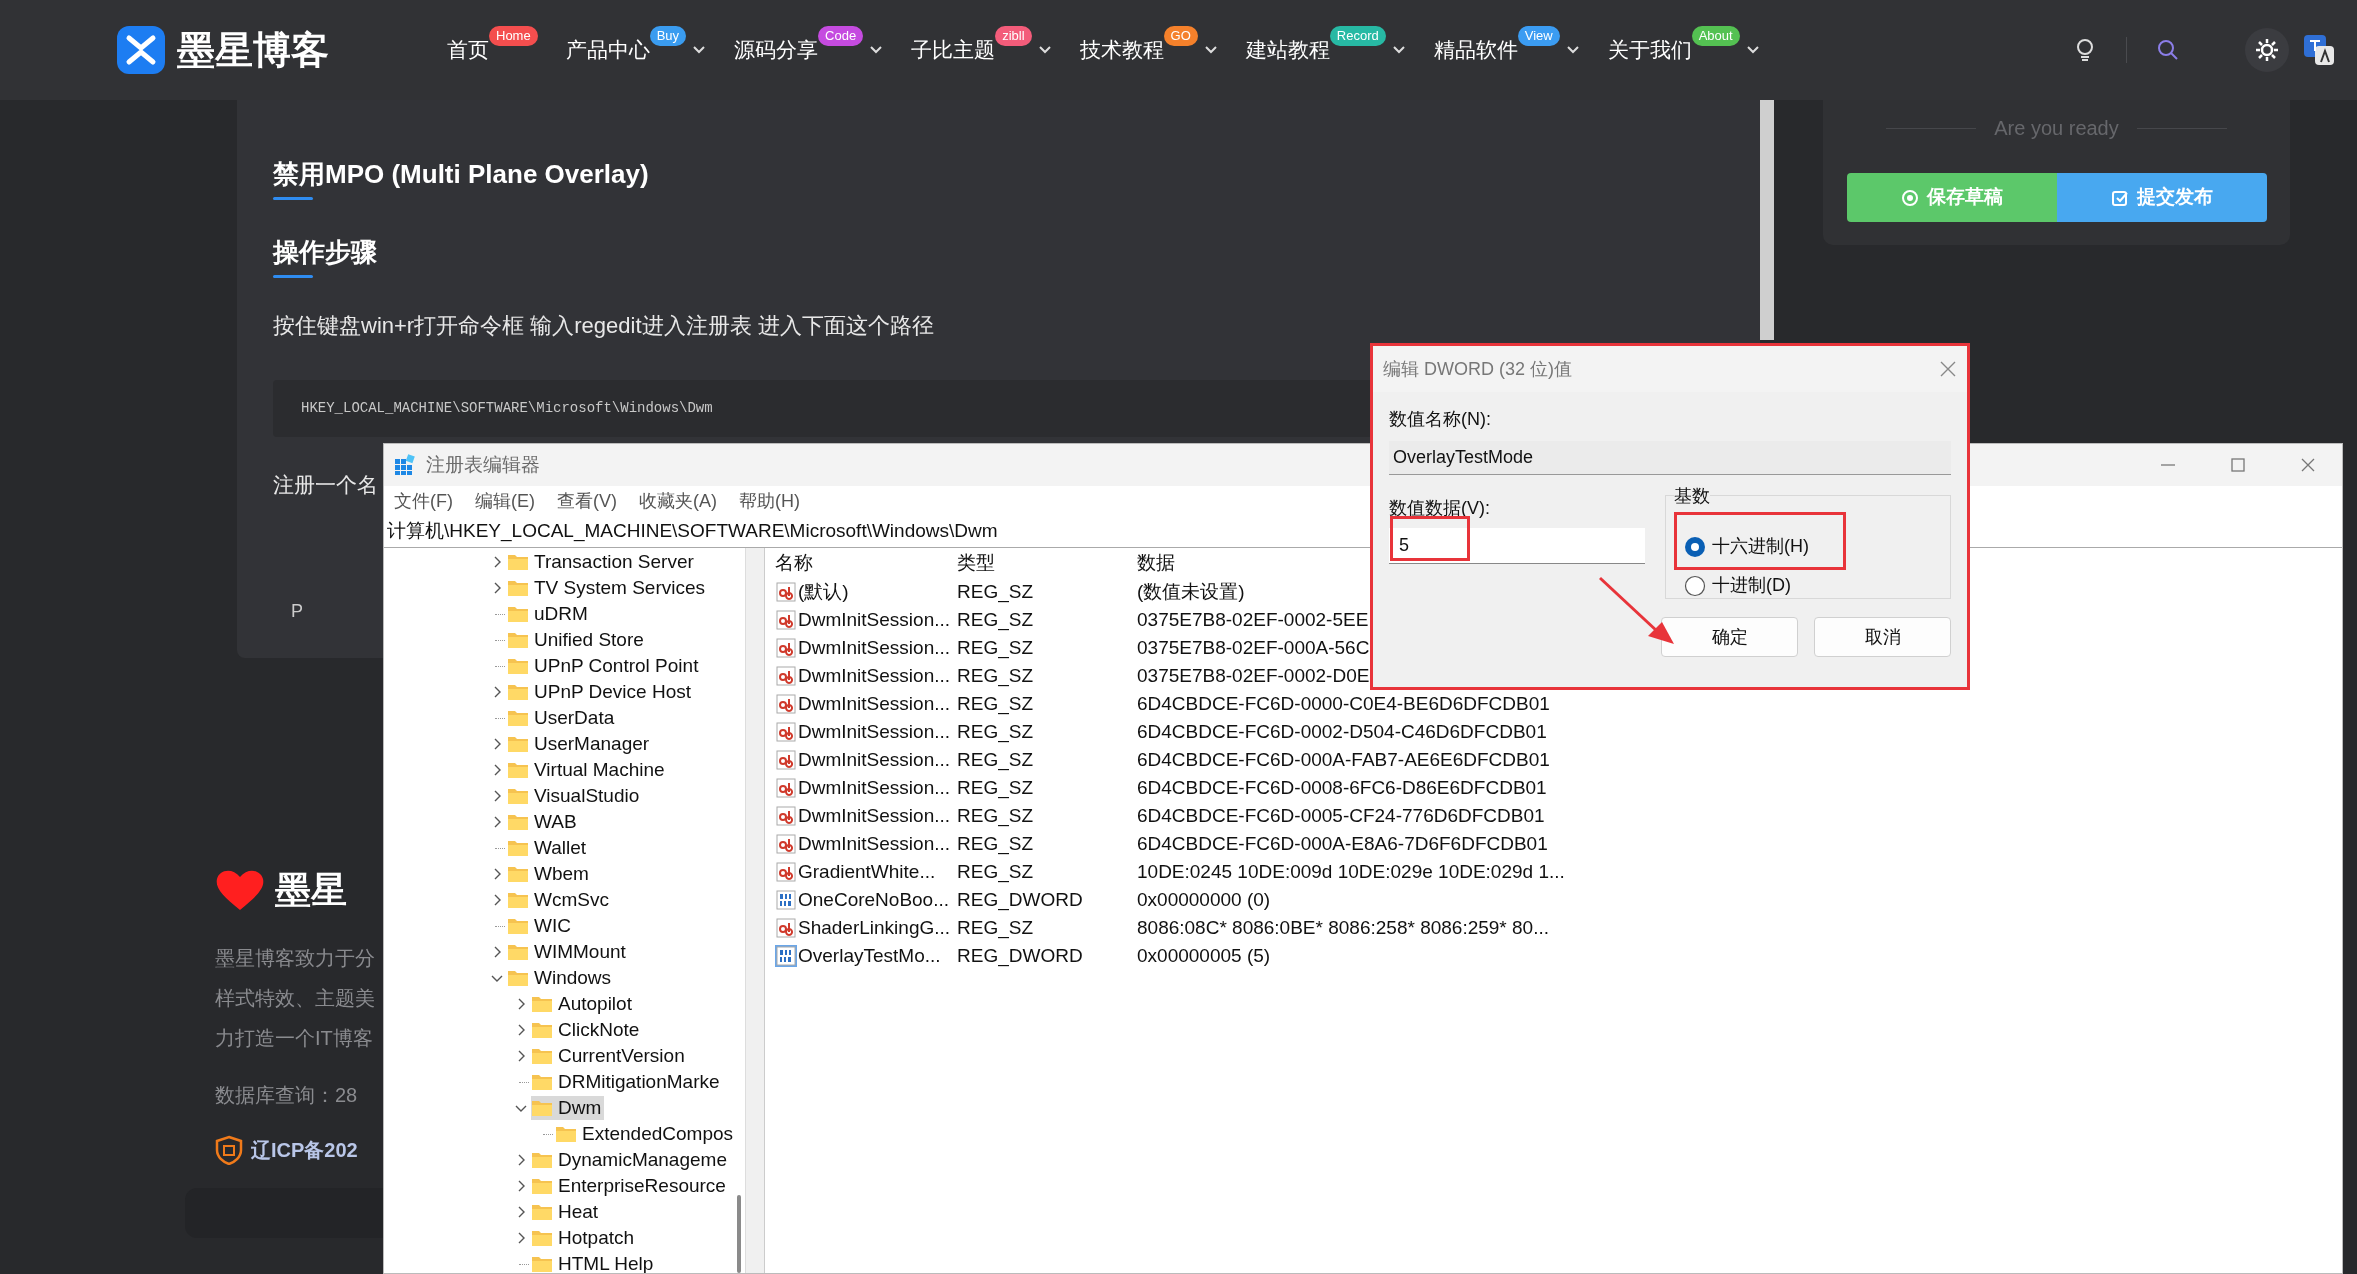  Describe the element at coordinates (578, 770) in the screenshot. I see `tree-item: Virtual Machine` at that location.